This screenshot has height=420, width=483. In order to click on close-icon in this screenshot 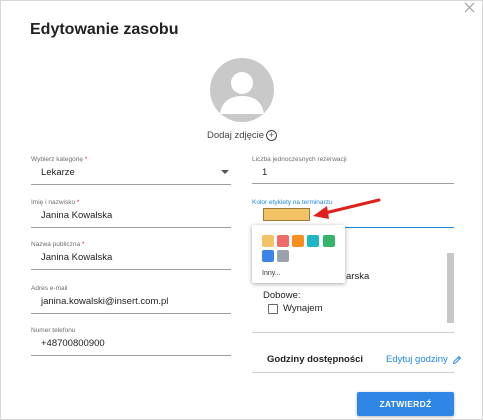, I will do `click(470, 8)`.